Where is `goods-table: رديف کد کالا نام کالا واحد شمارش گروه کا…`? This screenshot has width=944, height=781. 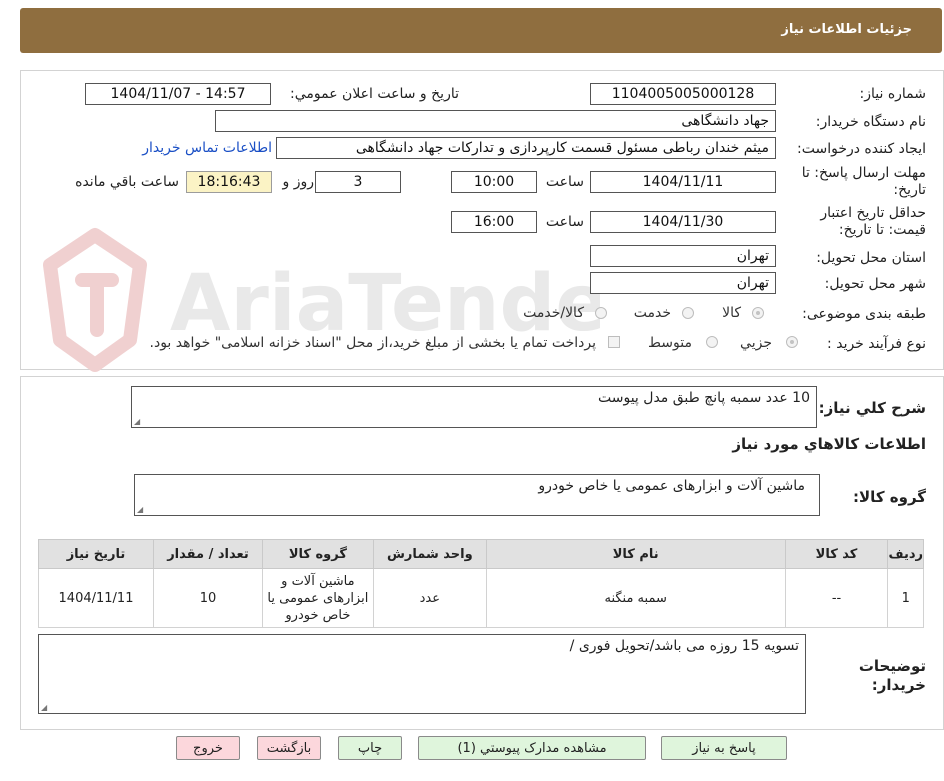
goods-table: رديف کد کالا نام کالا واحد شمارش گروه کا… is located at coordinates (481, 583).